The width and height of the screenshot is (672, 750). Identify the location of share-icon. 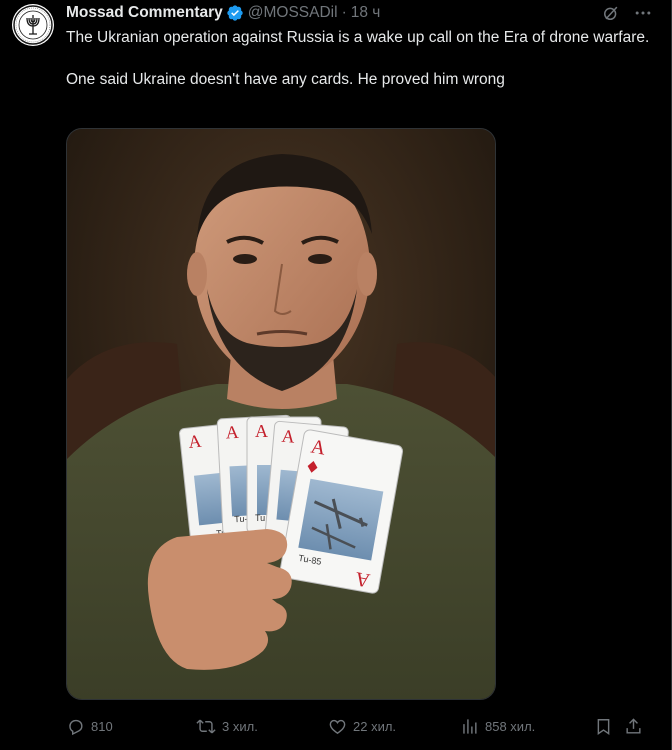
(633, 725).